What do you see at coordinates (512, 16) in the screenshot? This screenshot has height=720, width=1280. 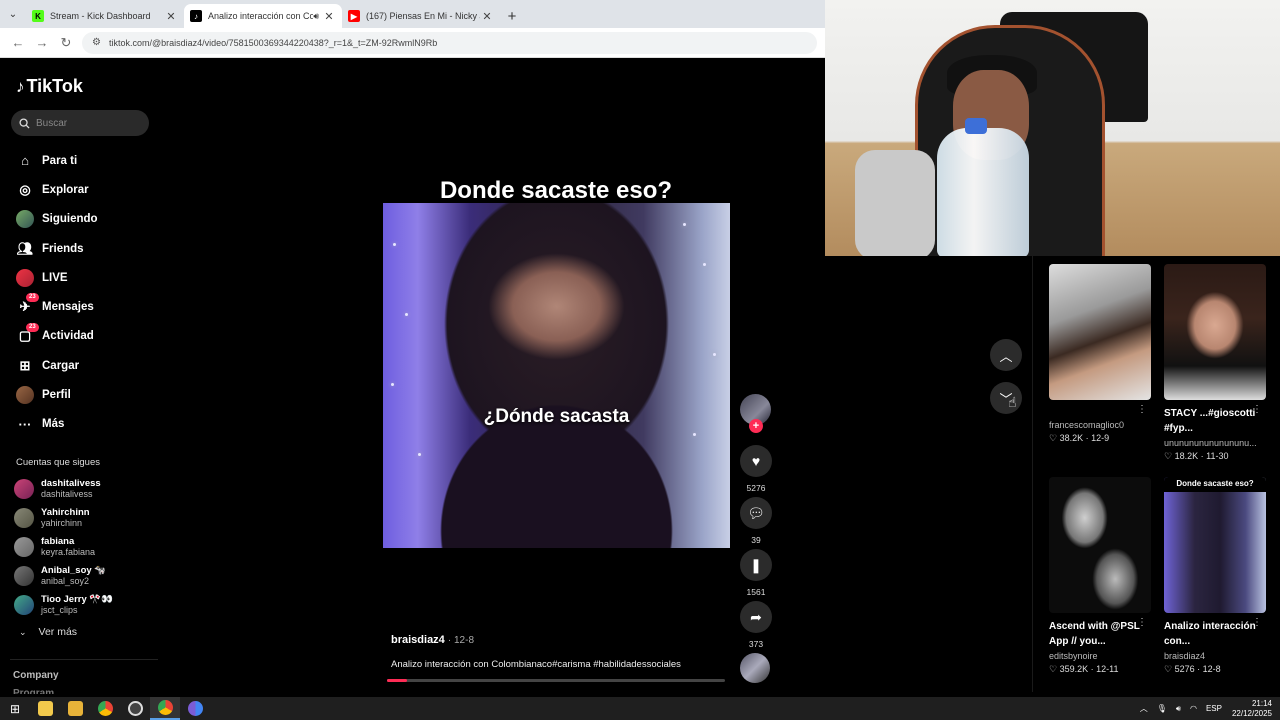 I see `new-tab-plus-icon: +` at bounding box center [512, 16].